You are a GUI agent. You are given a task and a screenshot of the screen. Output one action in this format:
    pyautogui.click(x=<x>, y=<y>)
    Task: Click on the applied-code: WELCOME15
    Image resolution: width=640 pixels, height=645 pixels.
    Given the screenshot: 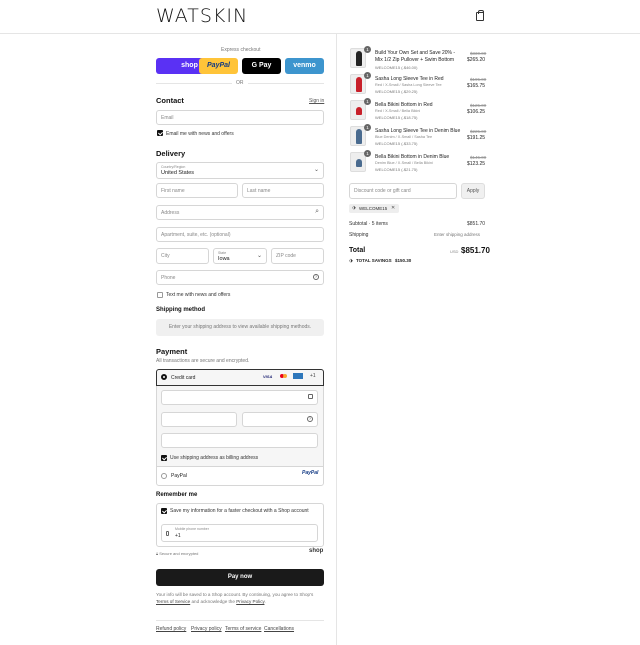 What is the action you would take?
    pyautogui.click(x=373, y=208)
    